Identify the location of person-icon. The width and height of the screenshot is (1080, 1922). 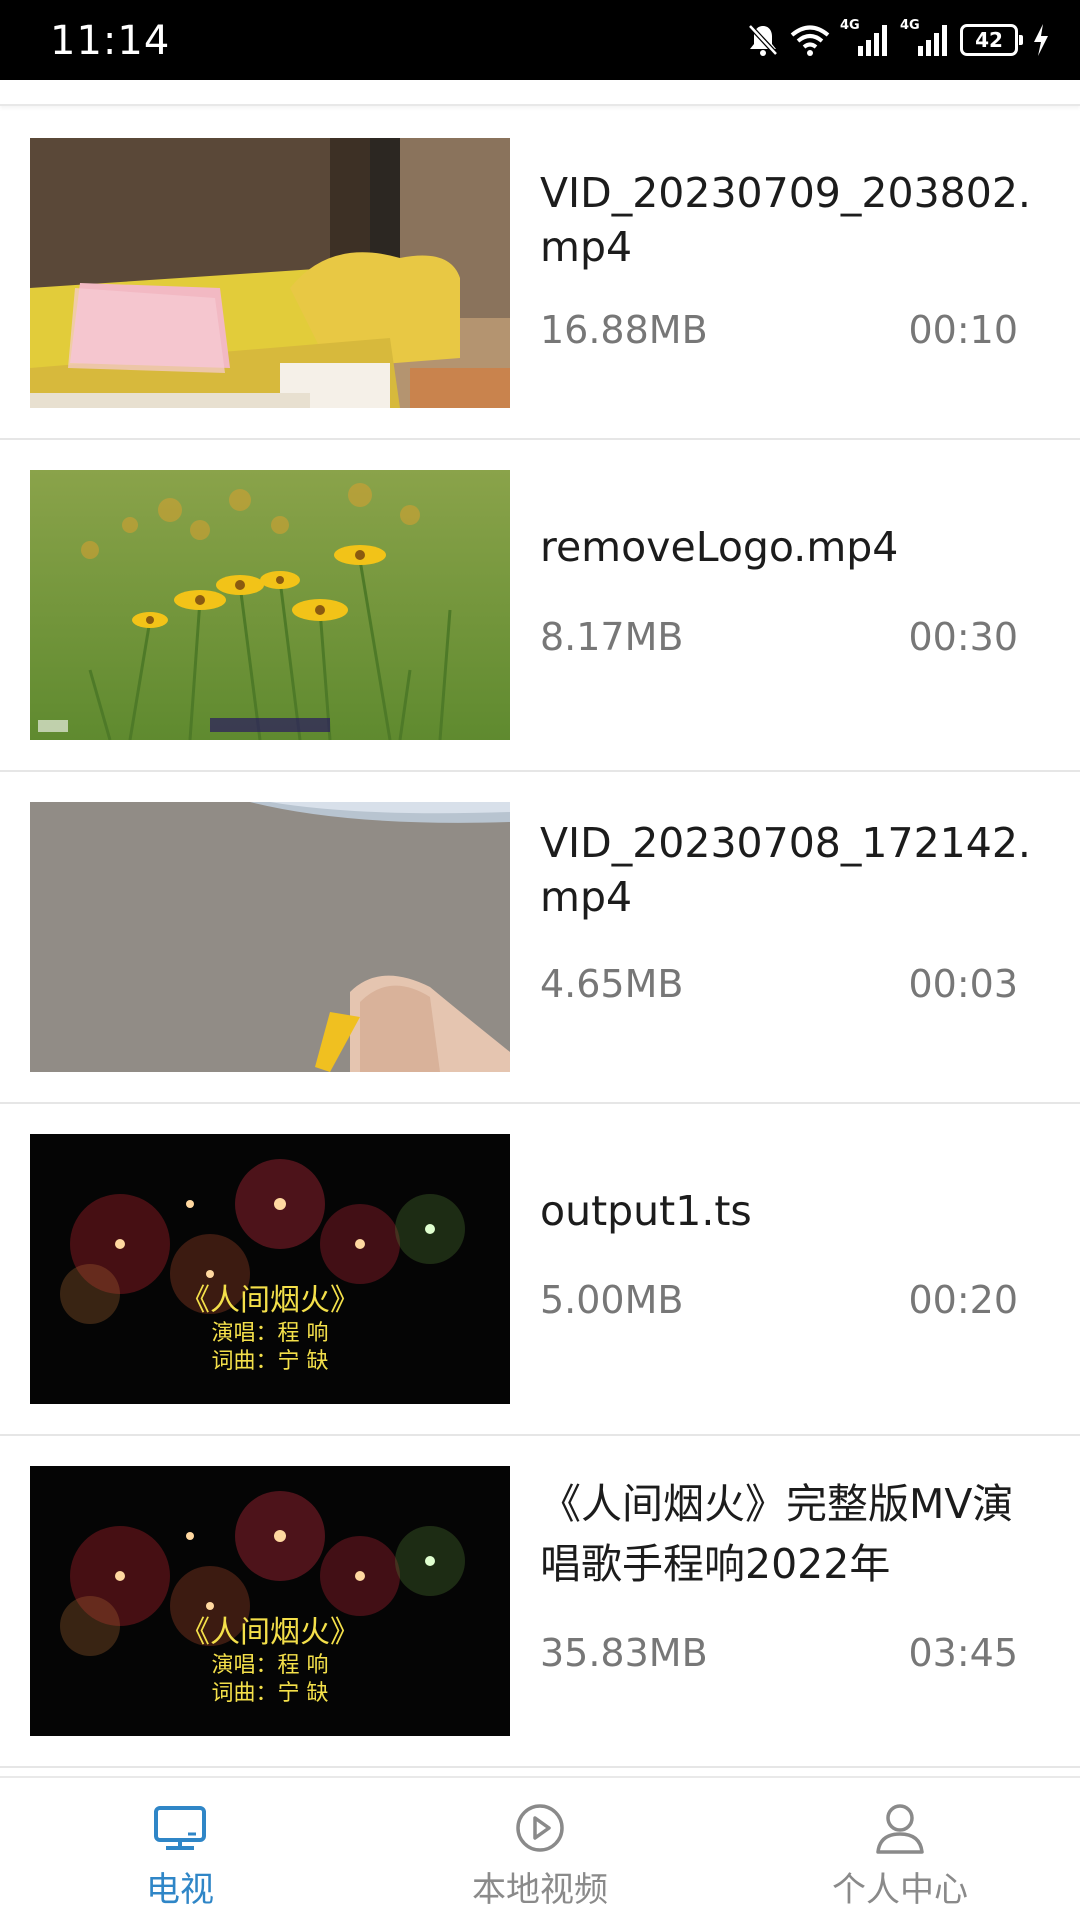
(900, 1829).